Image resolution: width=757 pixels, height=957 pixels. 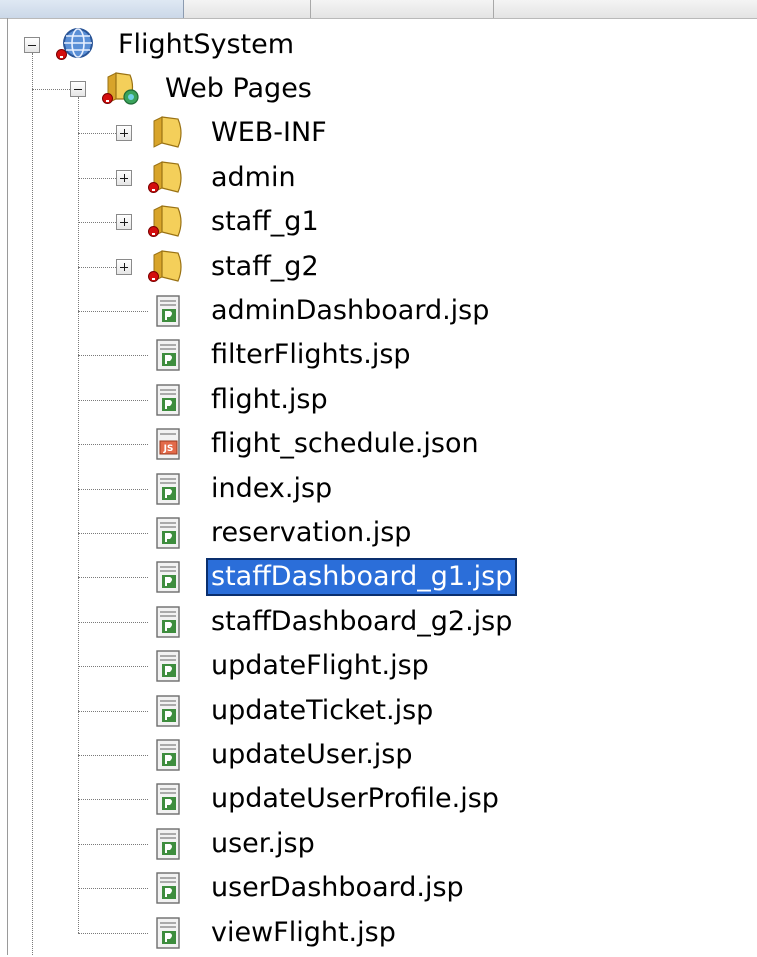 What do you see at coordinates (312, 755) in the screenshot?
I see `file-node-label: updateUser.jsp` at bounding box center [312, 755].